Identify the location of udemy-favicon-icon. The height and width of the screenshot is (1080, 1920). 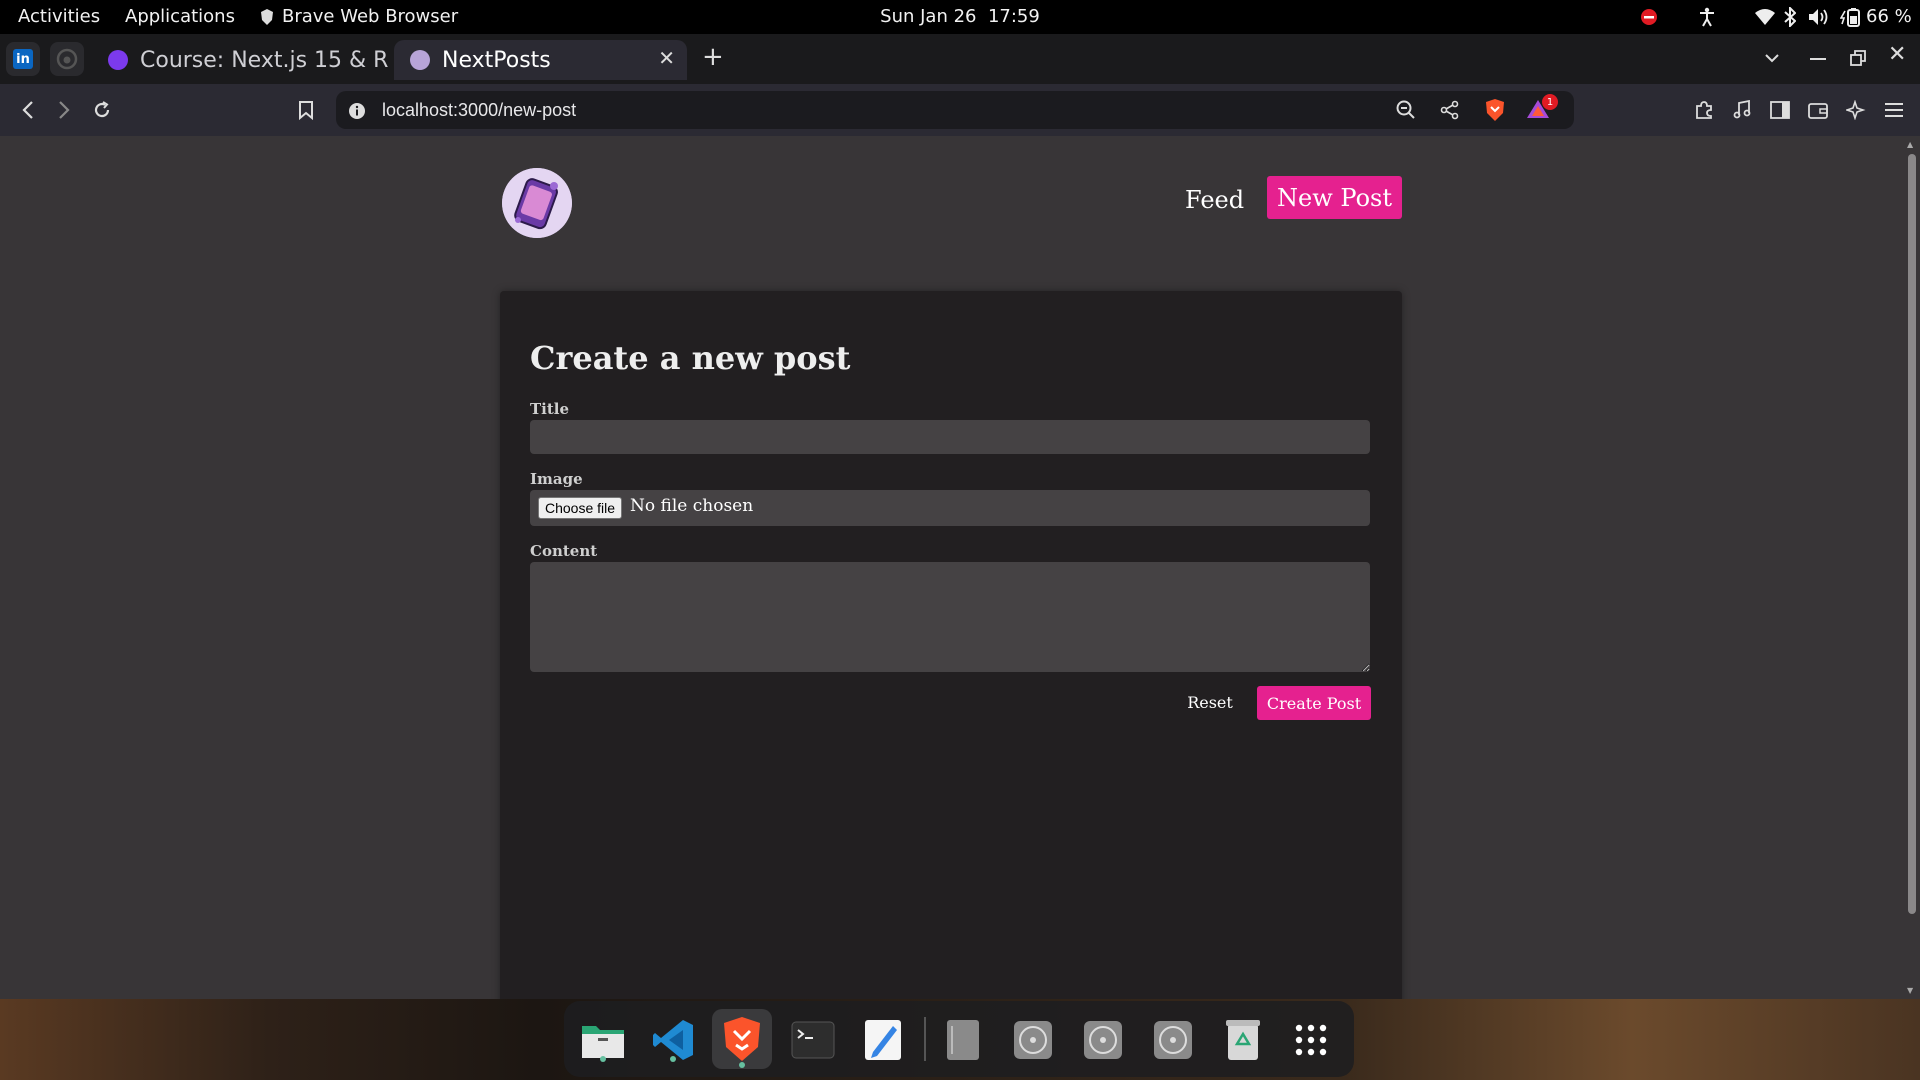
(118, 60).